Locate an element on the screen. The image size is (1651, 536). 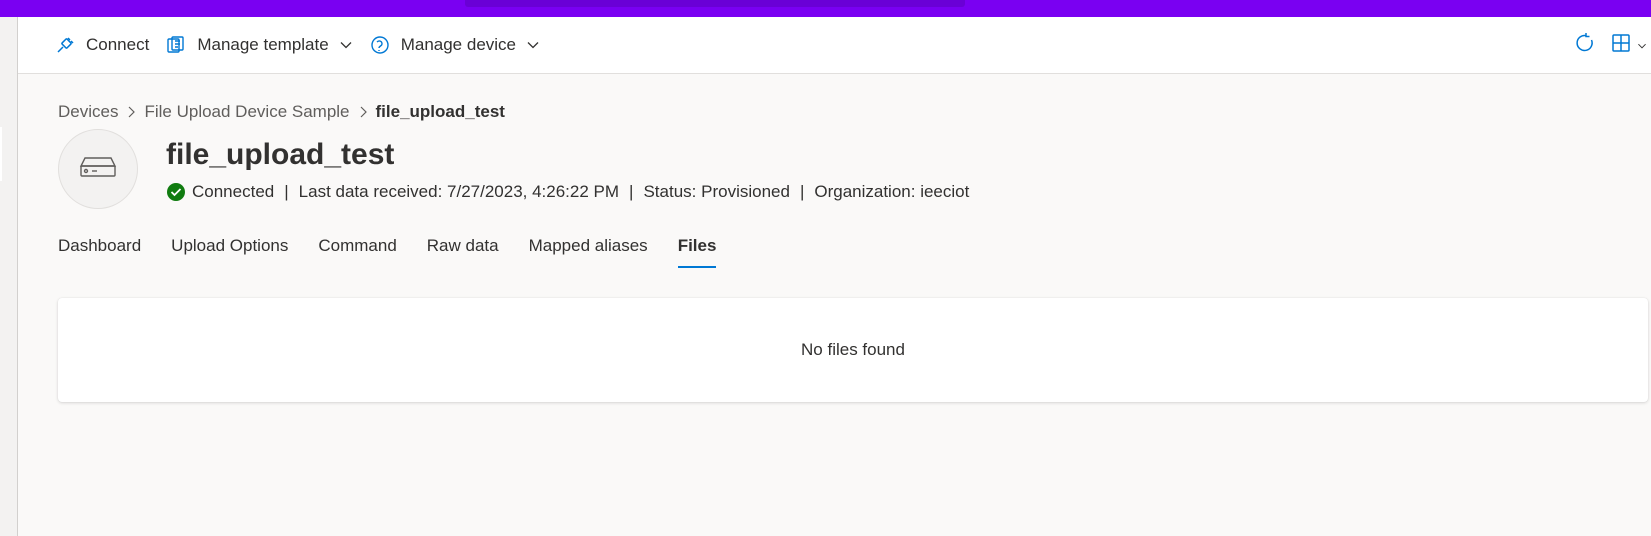
connect-button: Connect is located at coordinates (101, 45).